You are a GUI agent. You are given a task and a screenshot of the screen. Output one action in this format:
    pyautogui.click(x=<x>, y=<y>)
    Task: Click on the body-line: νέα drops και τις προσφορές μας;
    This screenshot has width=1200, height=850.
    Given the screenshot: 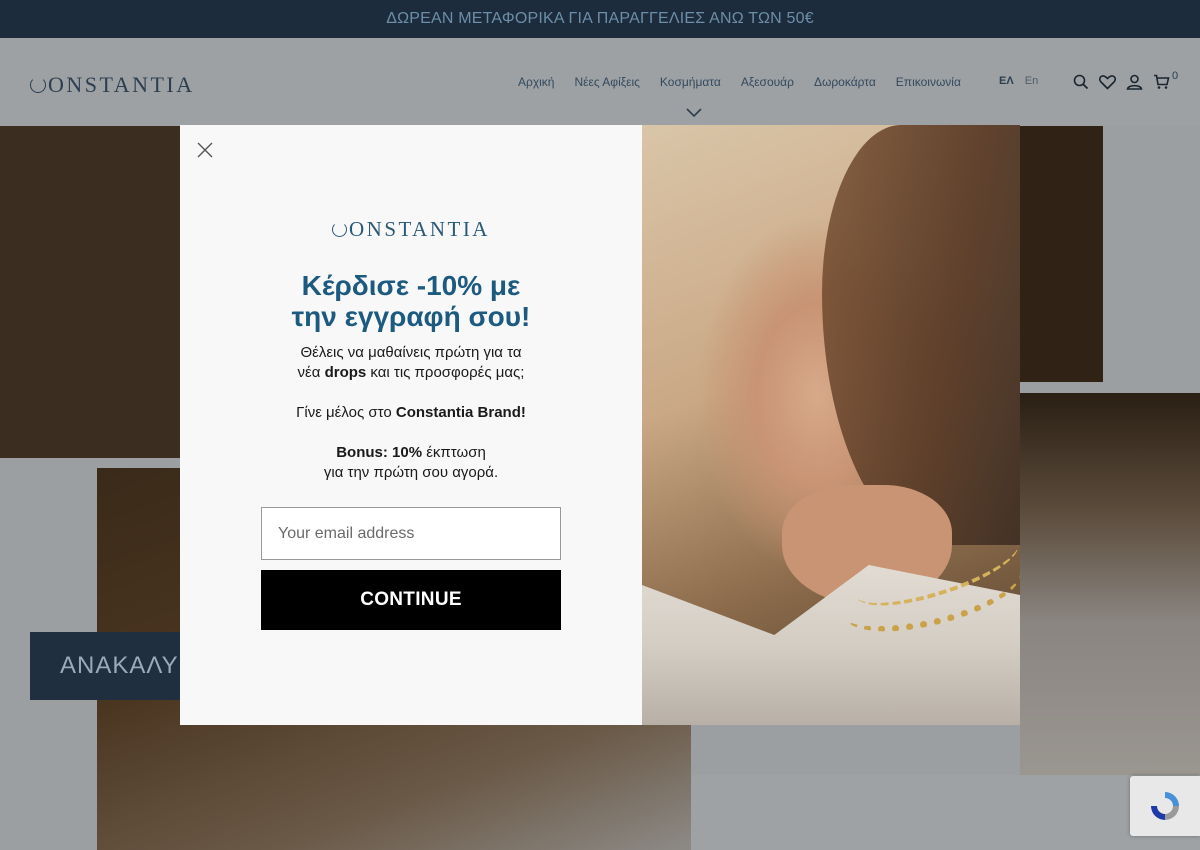 What is the action you would take?
    pyautogui.click(x=411, y=373)
    